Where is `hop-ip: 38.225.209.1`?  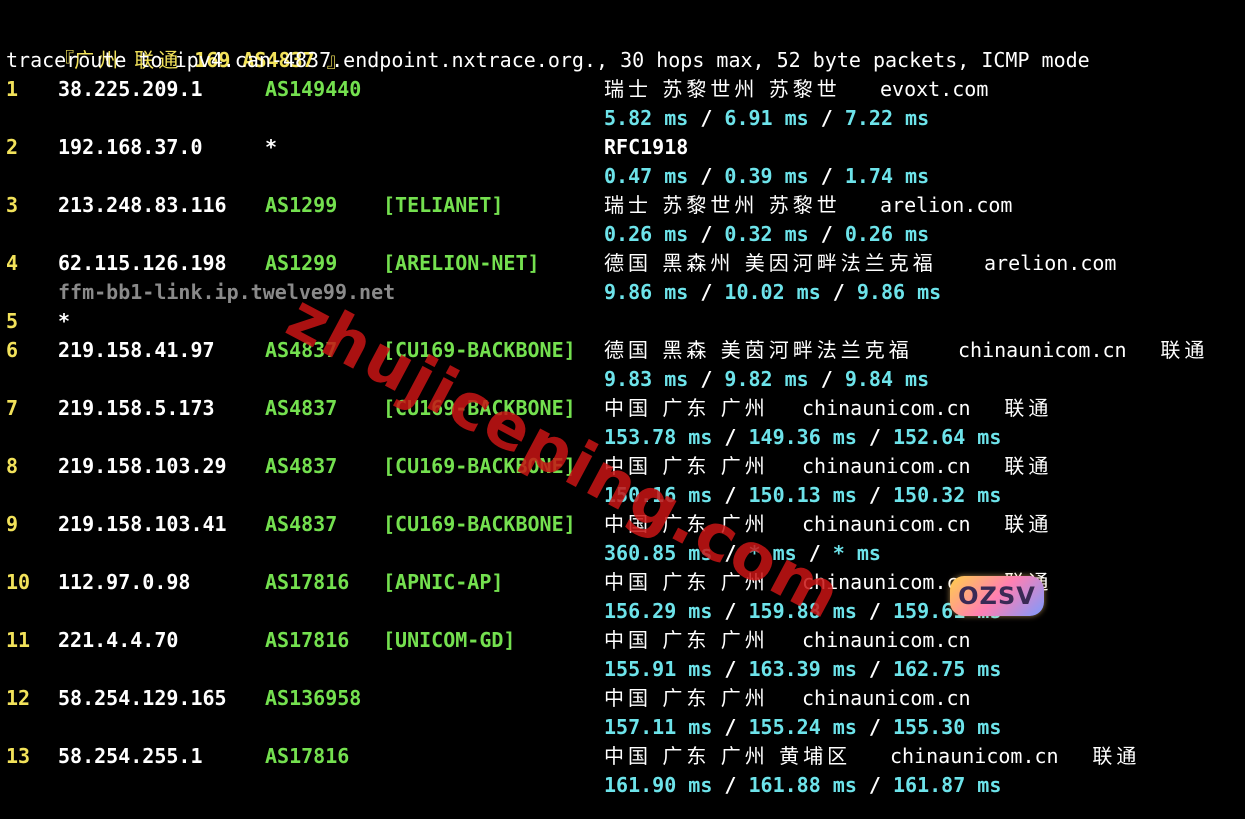 hop-ip: 38.225.209.1 is located at coordinates (130, 89).